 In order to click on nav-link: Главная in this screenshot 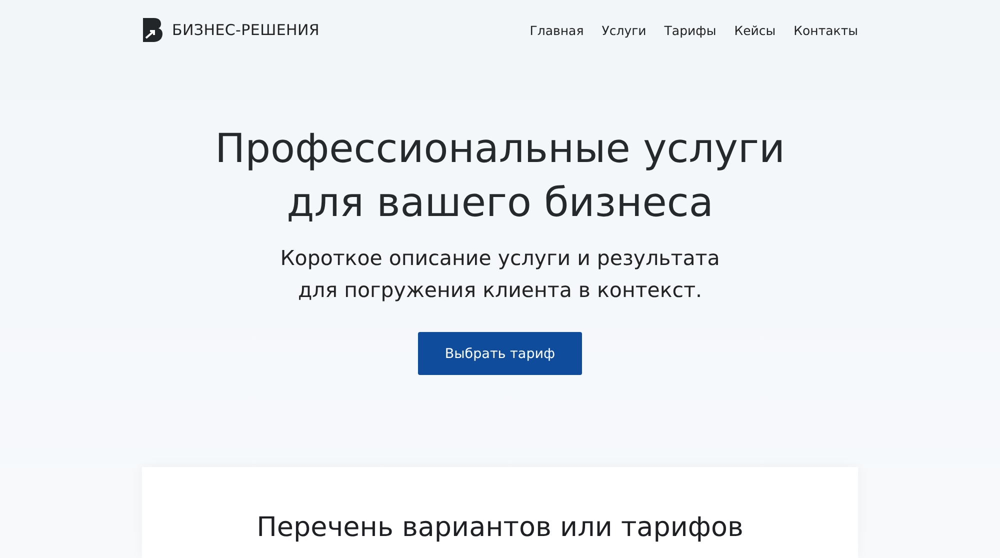, I will do `click(557, 30)`.